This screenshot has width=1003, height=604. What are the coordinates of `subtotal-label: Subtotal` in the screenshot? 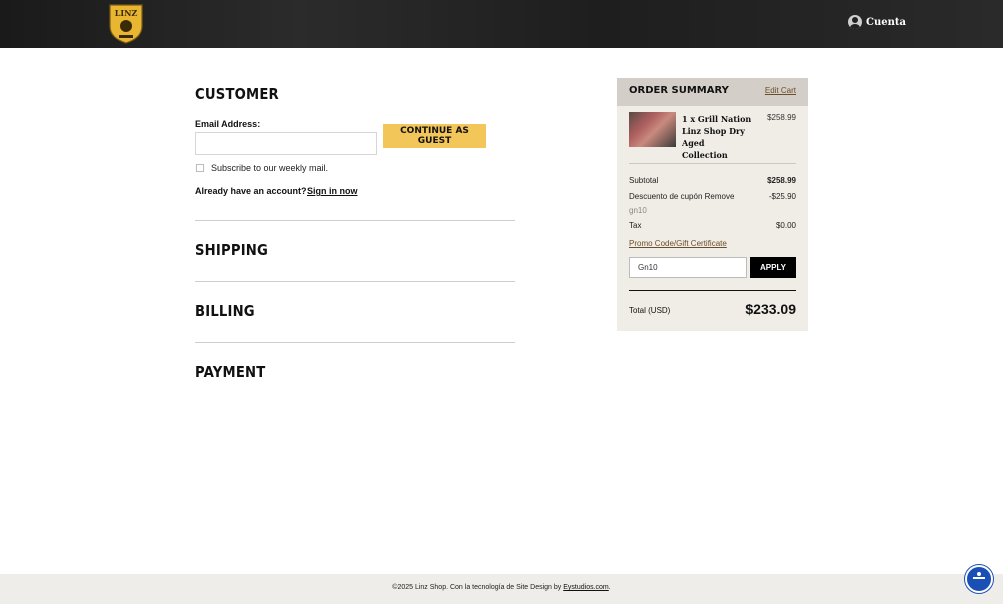 It's located at (644, 180).